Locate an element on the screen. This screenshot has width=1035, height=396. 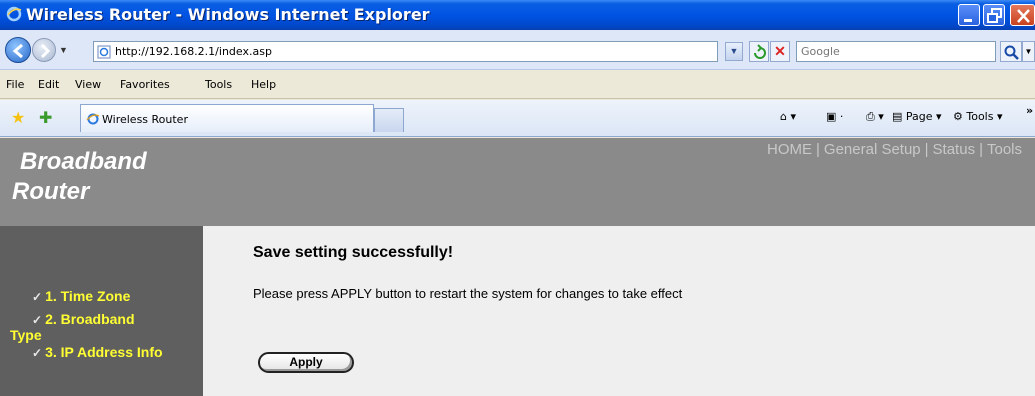
restore-icon is located at coordinates (994, 15).